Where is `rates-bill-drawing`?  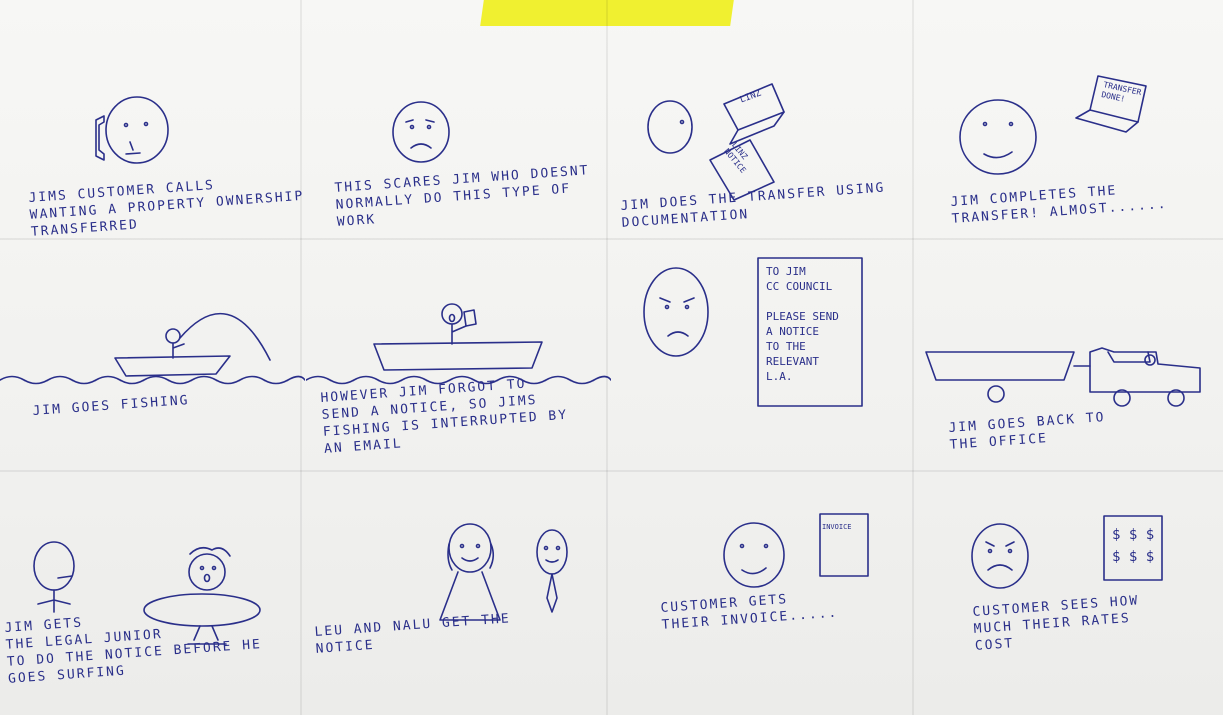 rates-bill-drawing is located at coordinates (1067, 552).